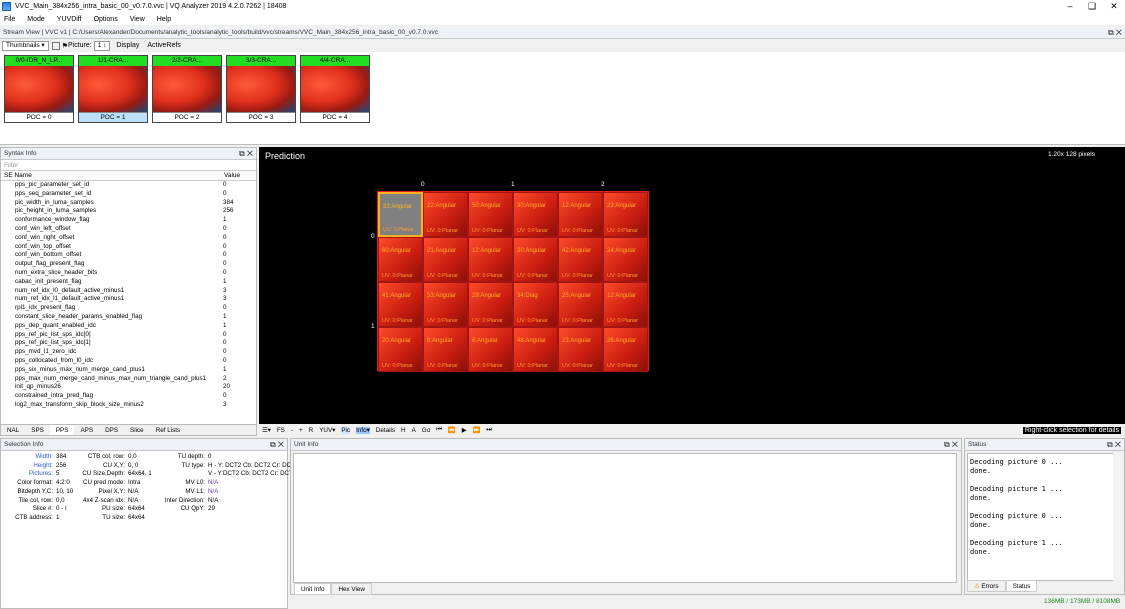  What do you see at coordinates (111, 430) in the screenshot?
I see `tab-dps: DPS` at bounding box center [111, 430].